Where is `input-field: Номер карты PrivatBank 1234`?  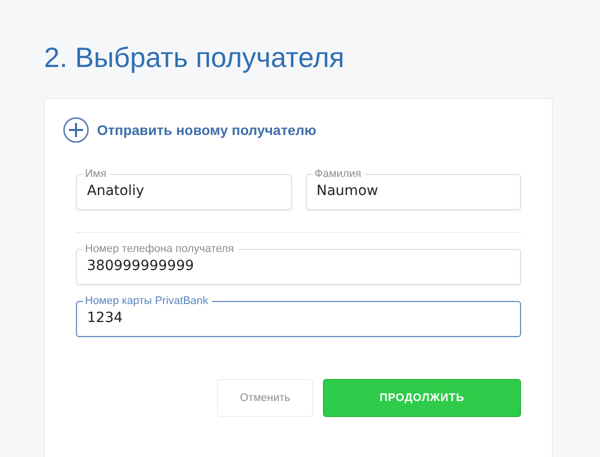
input-field: Номер карты PrivatBank 1234 is located at coordinates (298, 316).